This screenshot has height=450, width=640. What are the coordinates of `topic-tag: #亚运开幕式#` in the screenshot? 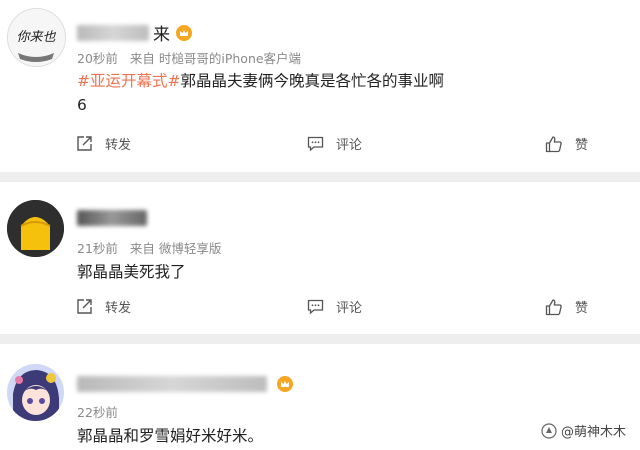 It's located at (128, 81).